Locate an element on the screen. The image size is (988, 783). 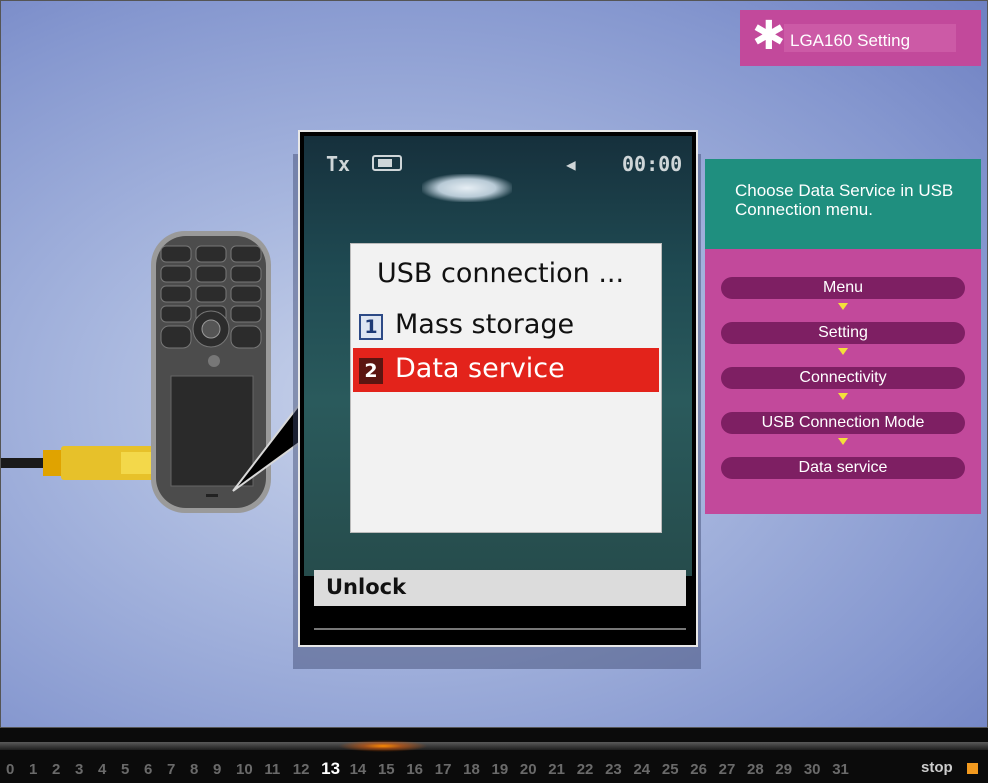
path-step-setting: Setting is located at coordinates (843, 333).